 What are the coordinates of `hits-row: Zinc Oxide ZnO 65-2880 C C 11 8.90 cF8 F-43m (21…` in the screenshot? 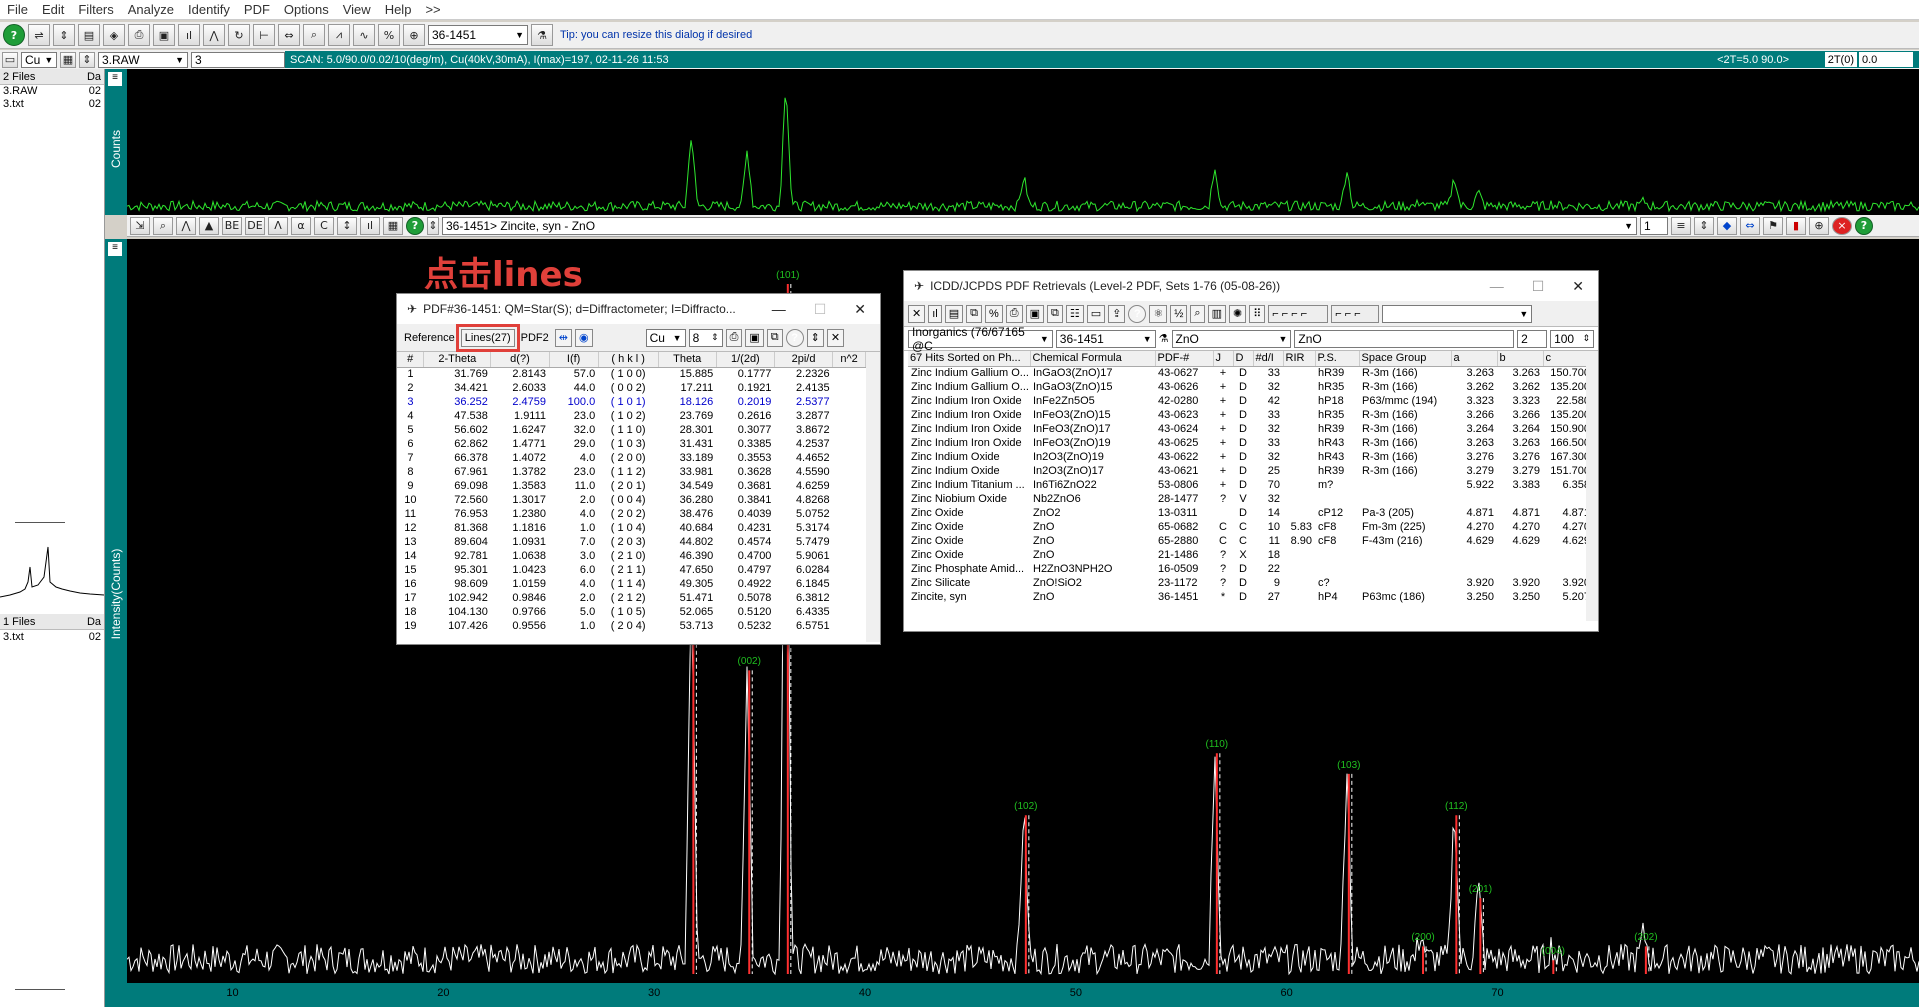 It's located at (1247, 541).